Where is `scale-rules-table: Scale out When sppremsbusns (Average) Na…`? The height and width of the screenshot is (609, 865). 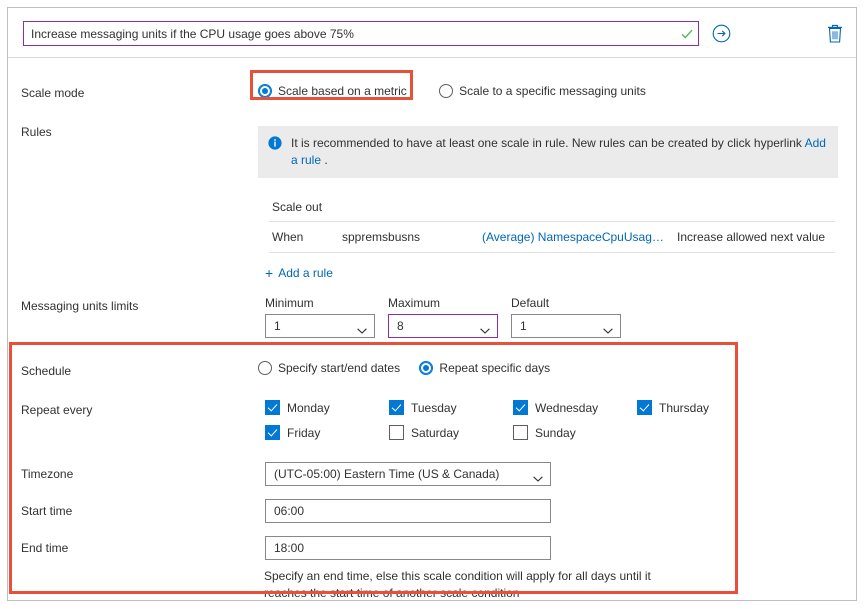 scale-rules-table: Scale out When sppremsbusns (Average) Na… is located at coordinates (552, 224).